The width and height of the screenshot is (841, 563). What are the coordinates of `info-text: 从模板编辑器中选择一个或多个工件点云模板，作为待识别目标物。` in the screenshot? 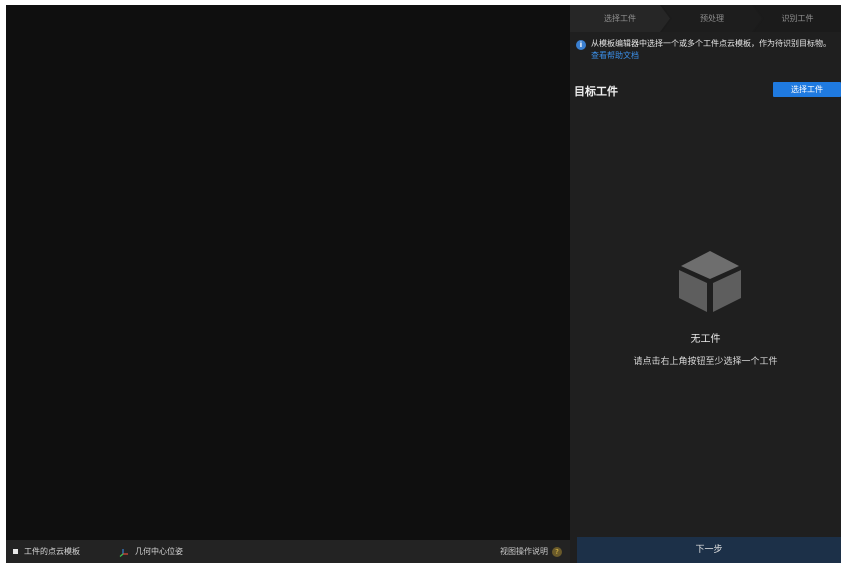 It's located at (711, 43).